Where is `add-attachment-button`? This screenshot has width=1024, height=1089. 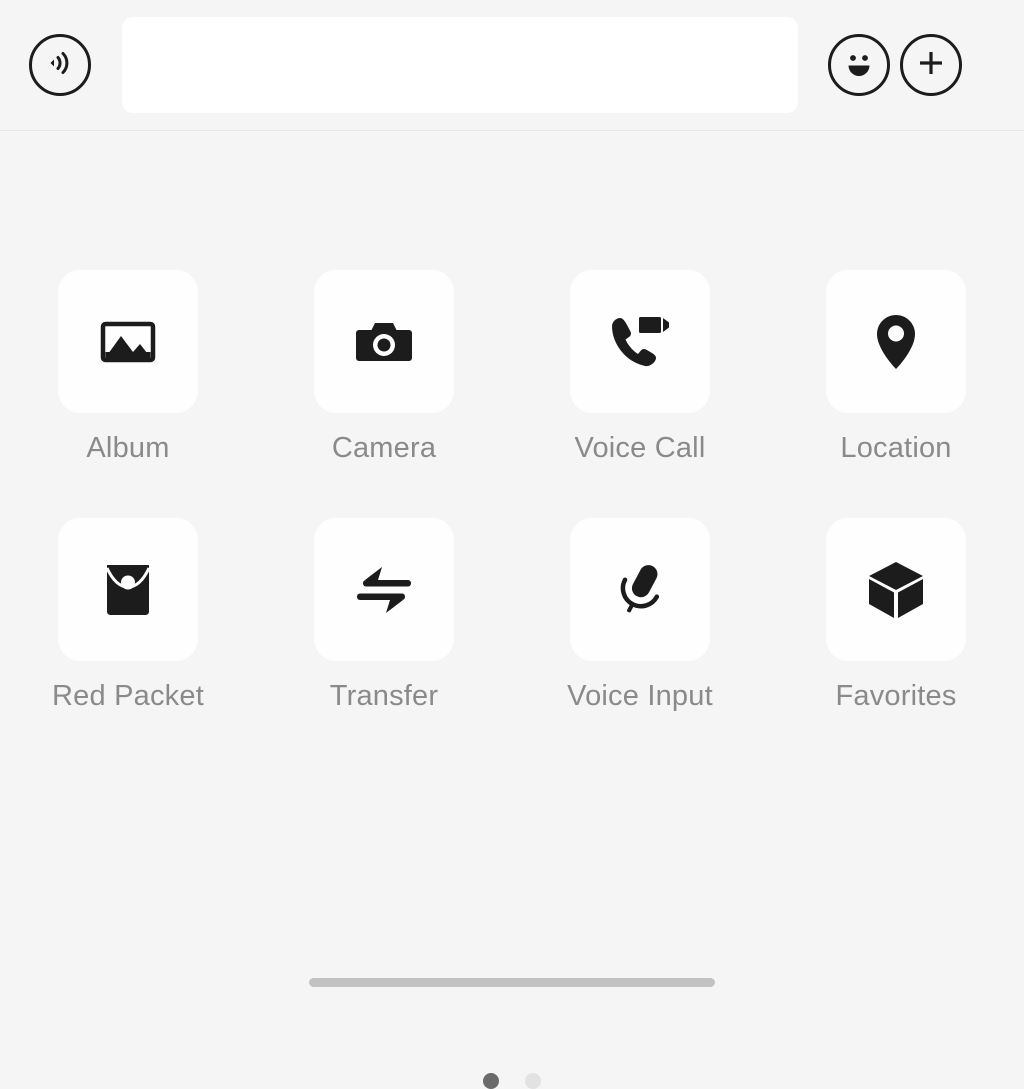
add-attachment-button is located at coordinates (931, 65).